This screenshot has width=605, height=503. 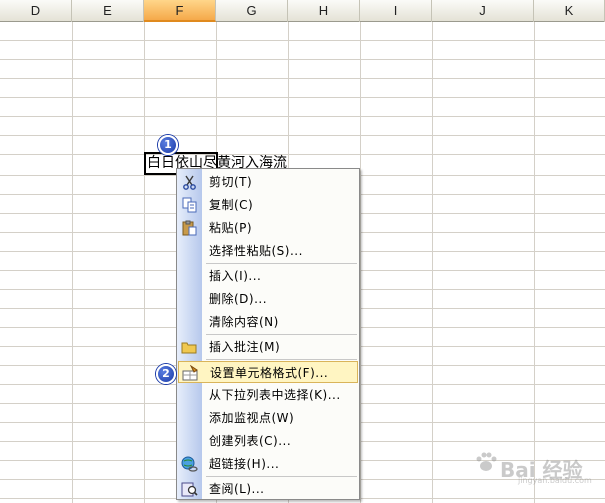 What do you see at coordinates (231, 205) in the screenshot?
I see `menu-item-copy-label: 复制(C)` at bounding box center [231, 205].